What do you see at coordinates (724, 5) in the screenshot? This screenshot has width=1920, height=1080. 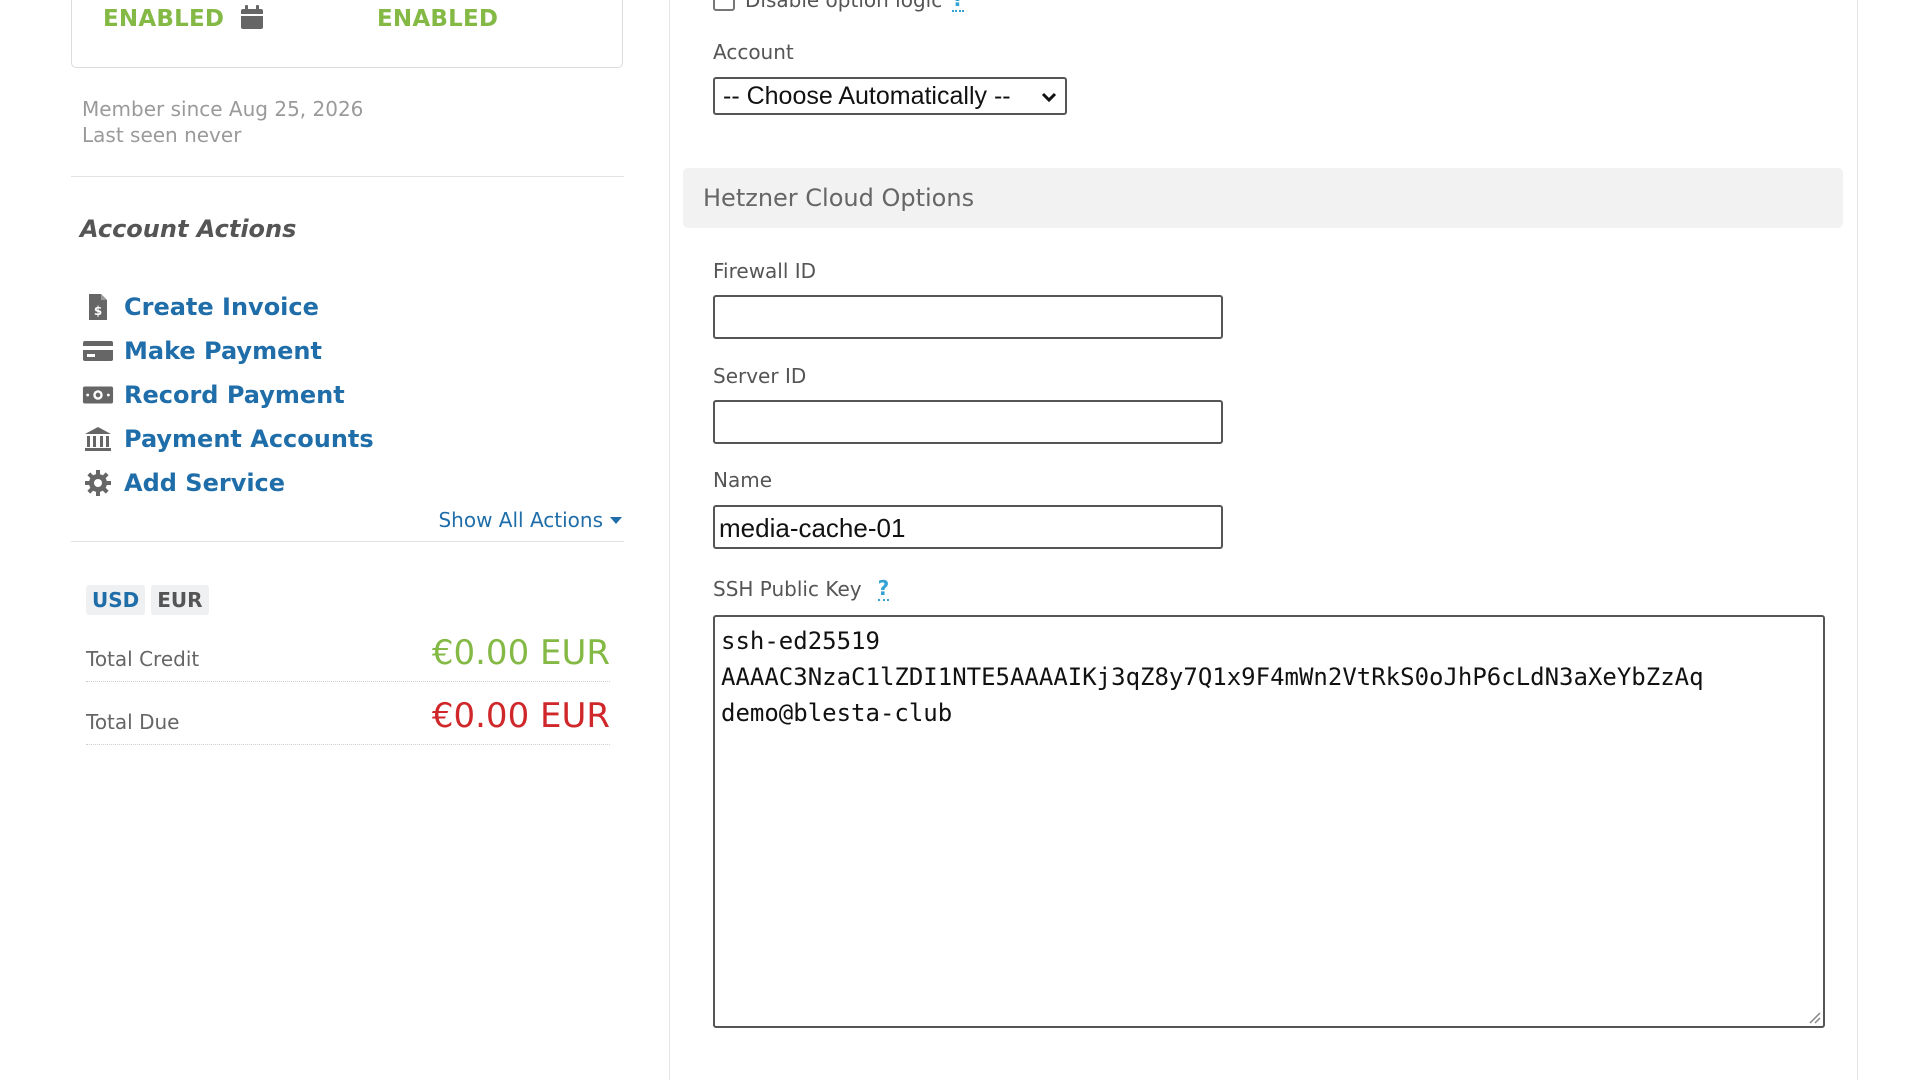 I see `disable-option-logic-checkbox` at bounding box center [724, 5].